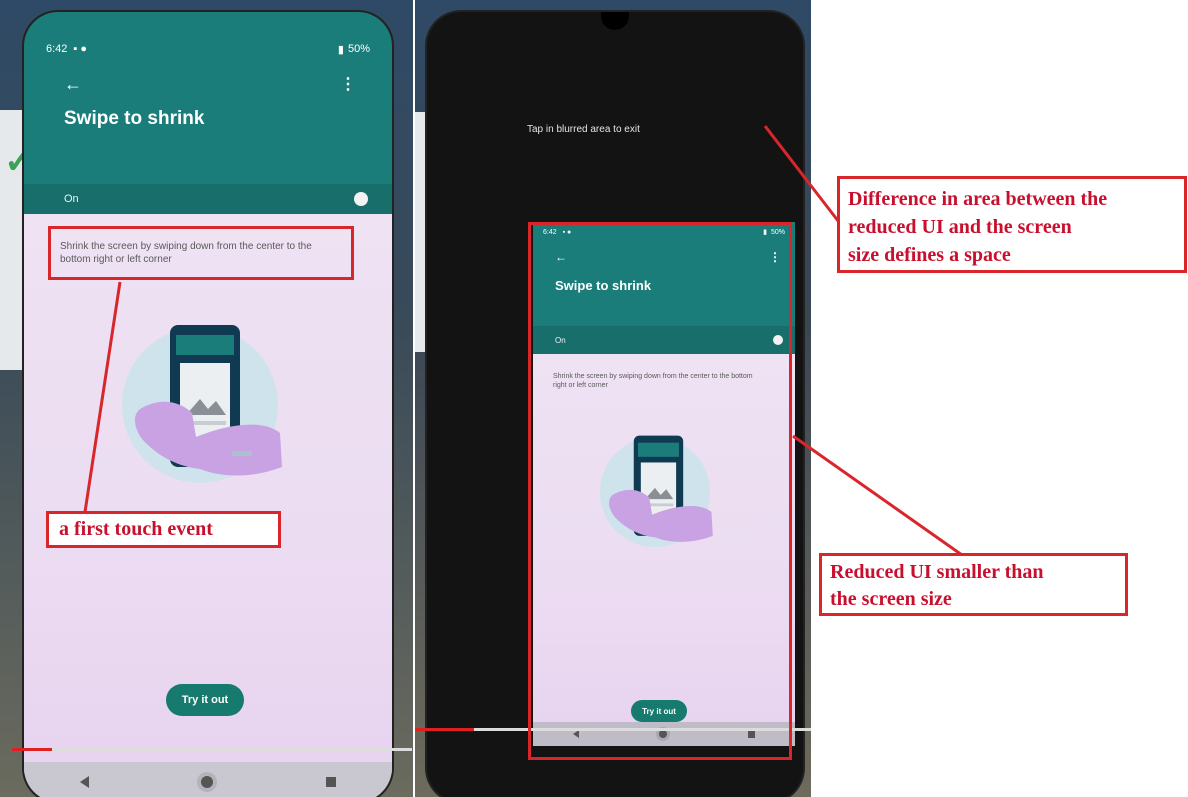  What do you see at coordinates (803, 176) in the screenshot?
I see `annotation-line-difference` at bounding box center [803, 176].